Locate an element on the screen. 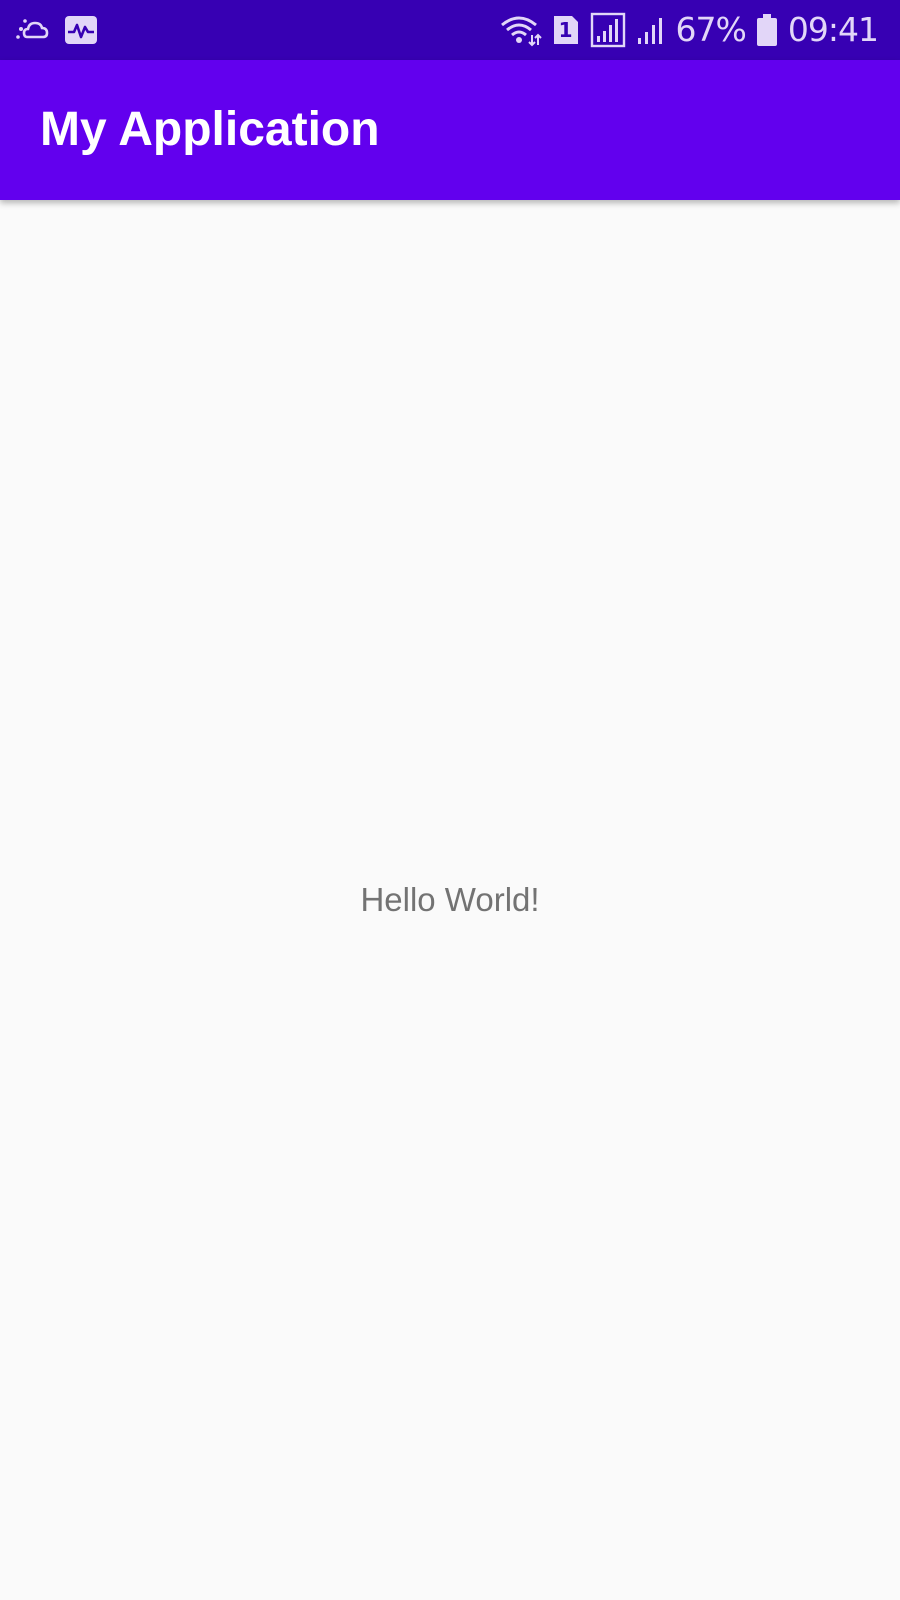 This screenshot has width=900, height=1600. signal-icon is located at coordinates (608, 30).